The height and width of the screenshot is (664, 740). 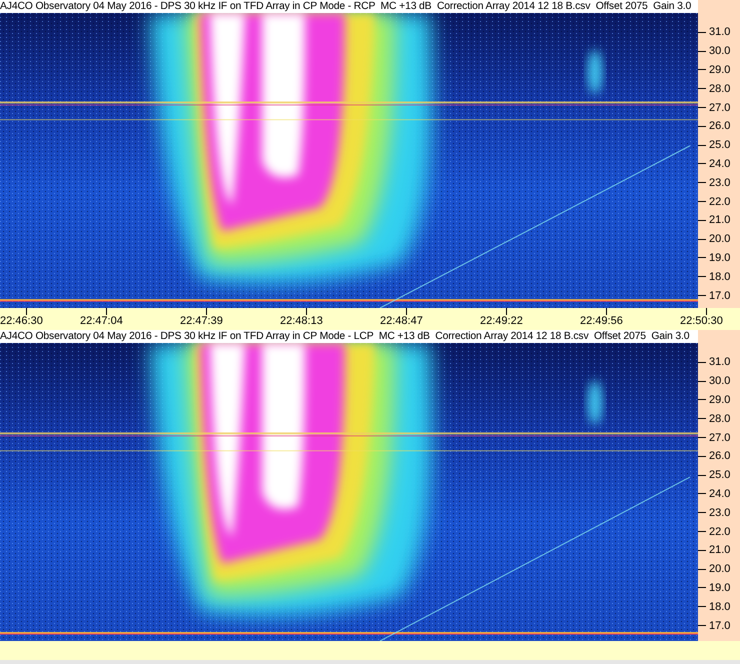 What do you see at coordinates (370, 6) in the screenshot?
I see `chart-title: AJ4CO Observatory 04 May 2016 - DPS 30 kHz IF on TFD Array in CP Mode - RCP MC +13 dB Correction Array 2014 12 18 B.csv Offset 2075 Gain 3.0` at bounding box center [370, 6].